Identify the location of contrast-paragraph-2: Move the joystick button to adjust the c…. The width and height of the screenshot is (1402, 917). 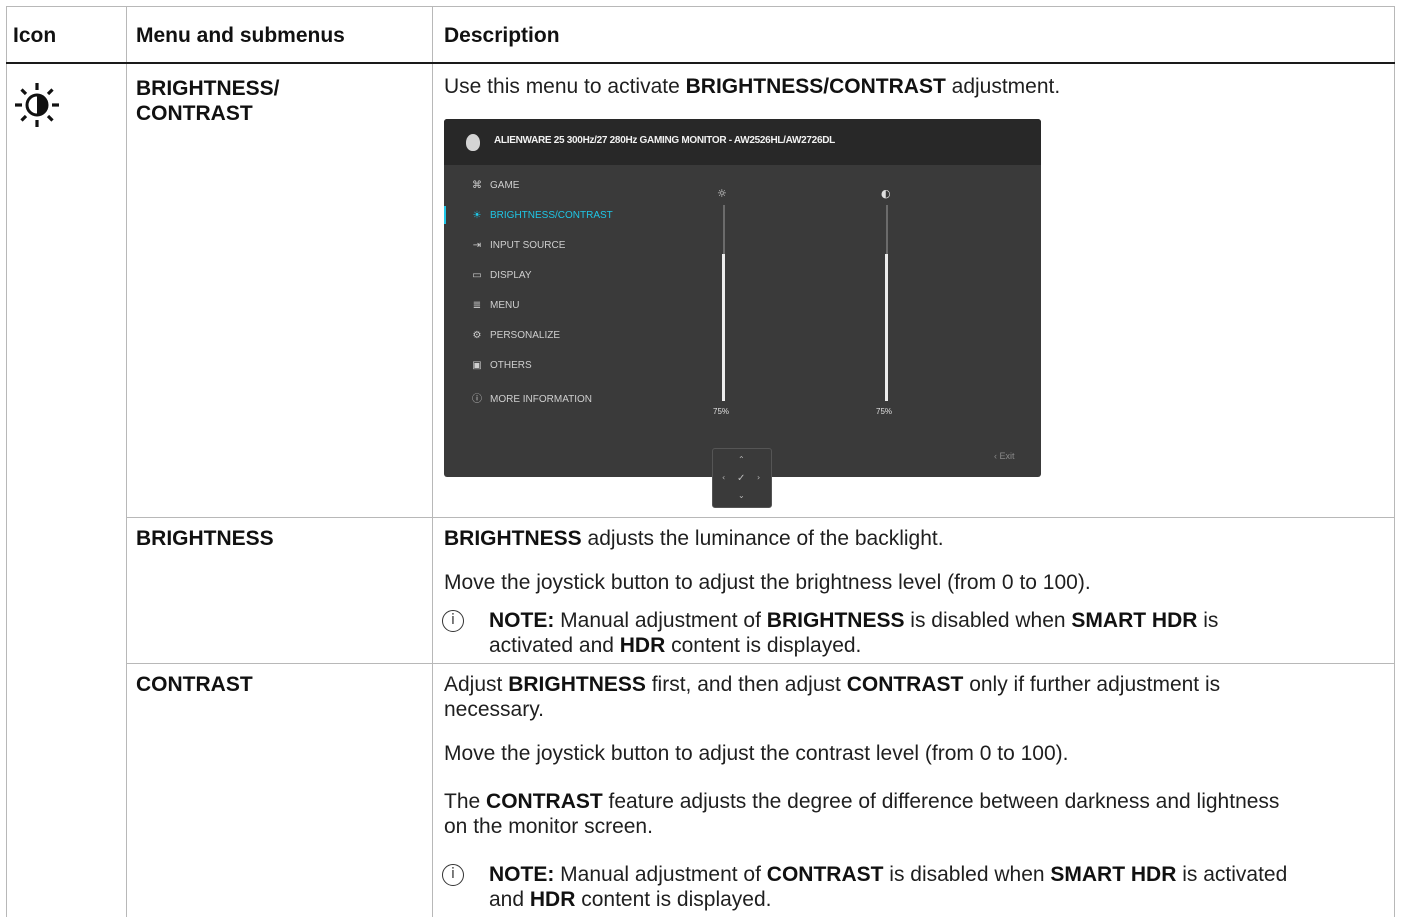
(756, 753).